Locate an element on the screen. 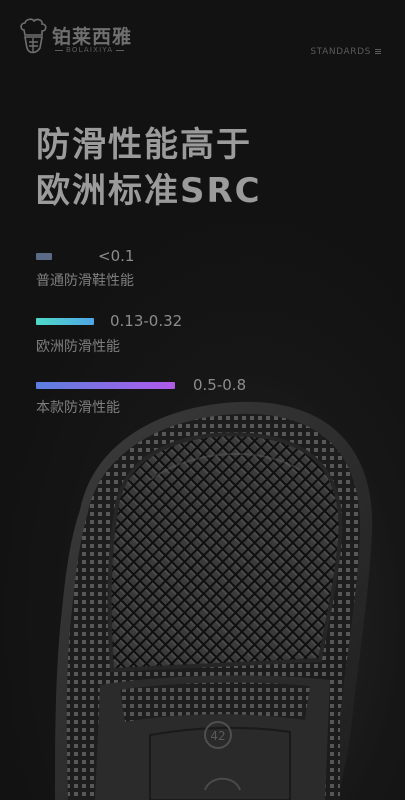 The height and width of the screenshot is (800, 405). chef-hat-icon is located at coordinates (33, 36).